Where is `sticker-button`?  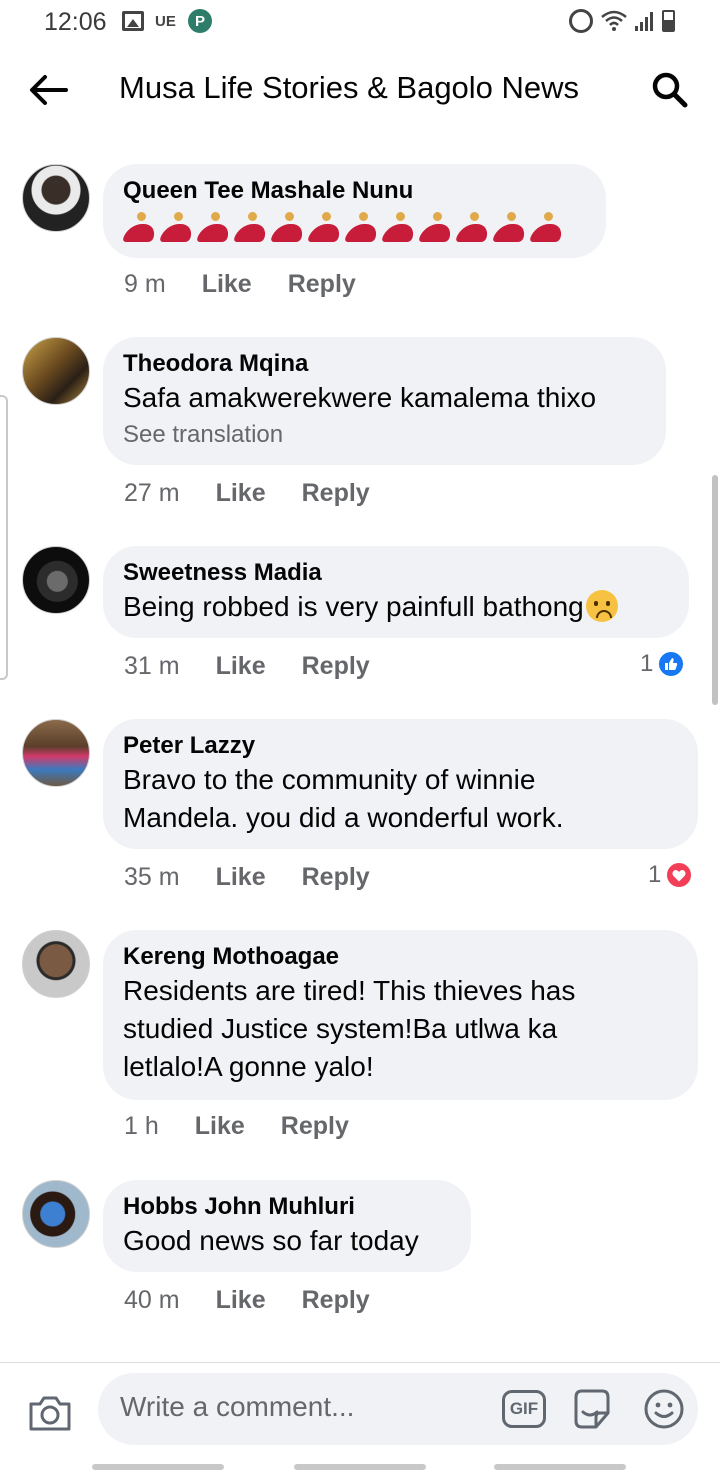
sticker-button is located at coordinates (592, 1409).